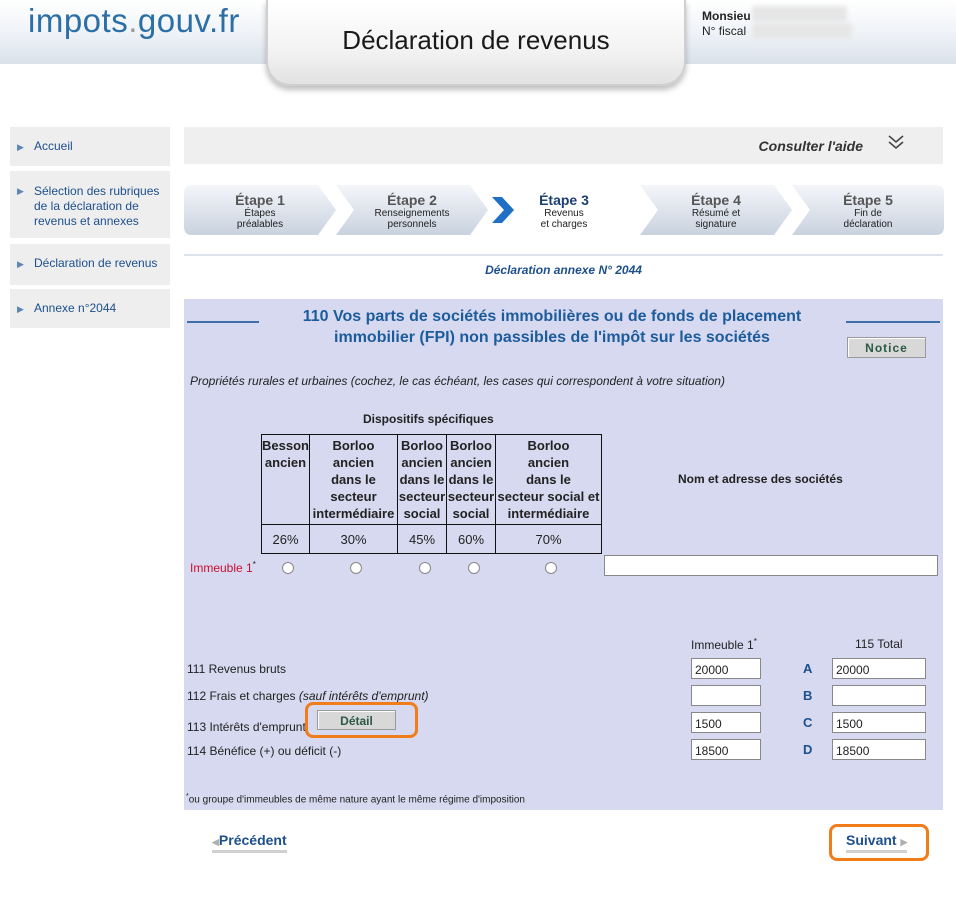  Describe the element at coordinates (811, 146) in the screenshot. I see `help-link: Consulter l'aide` at that location.